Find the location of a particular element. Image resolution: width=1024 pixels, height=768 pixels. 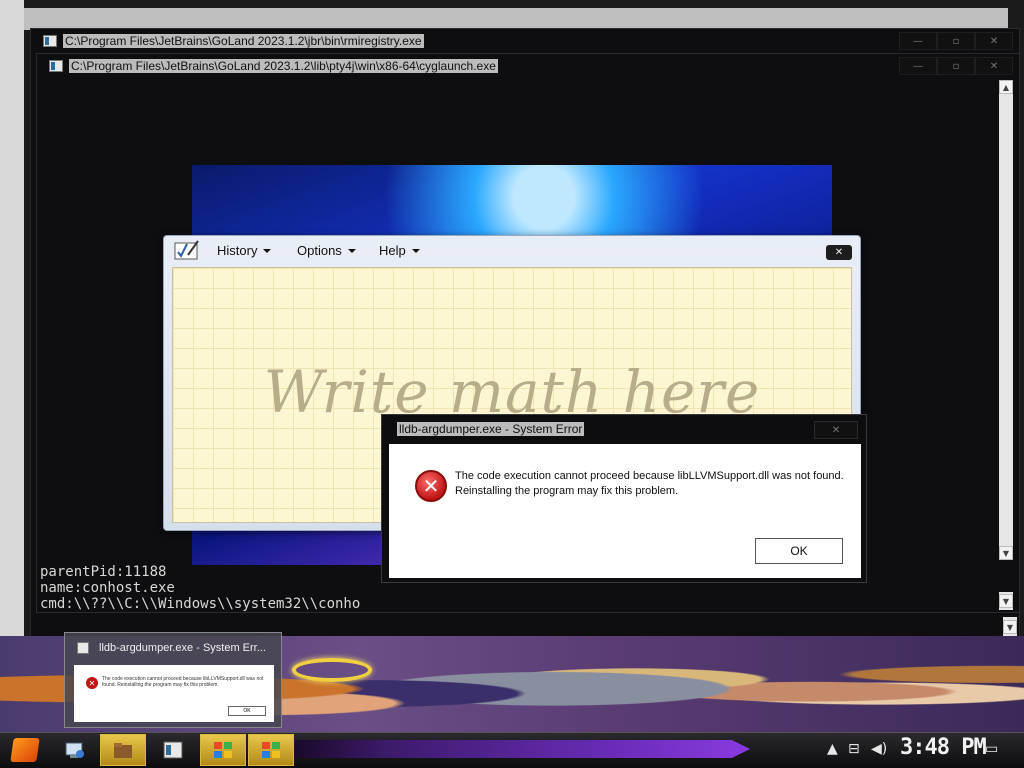

menu-options-label: Options is located at coordinates (319, 250).